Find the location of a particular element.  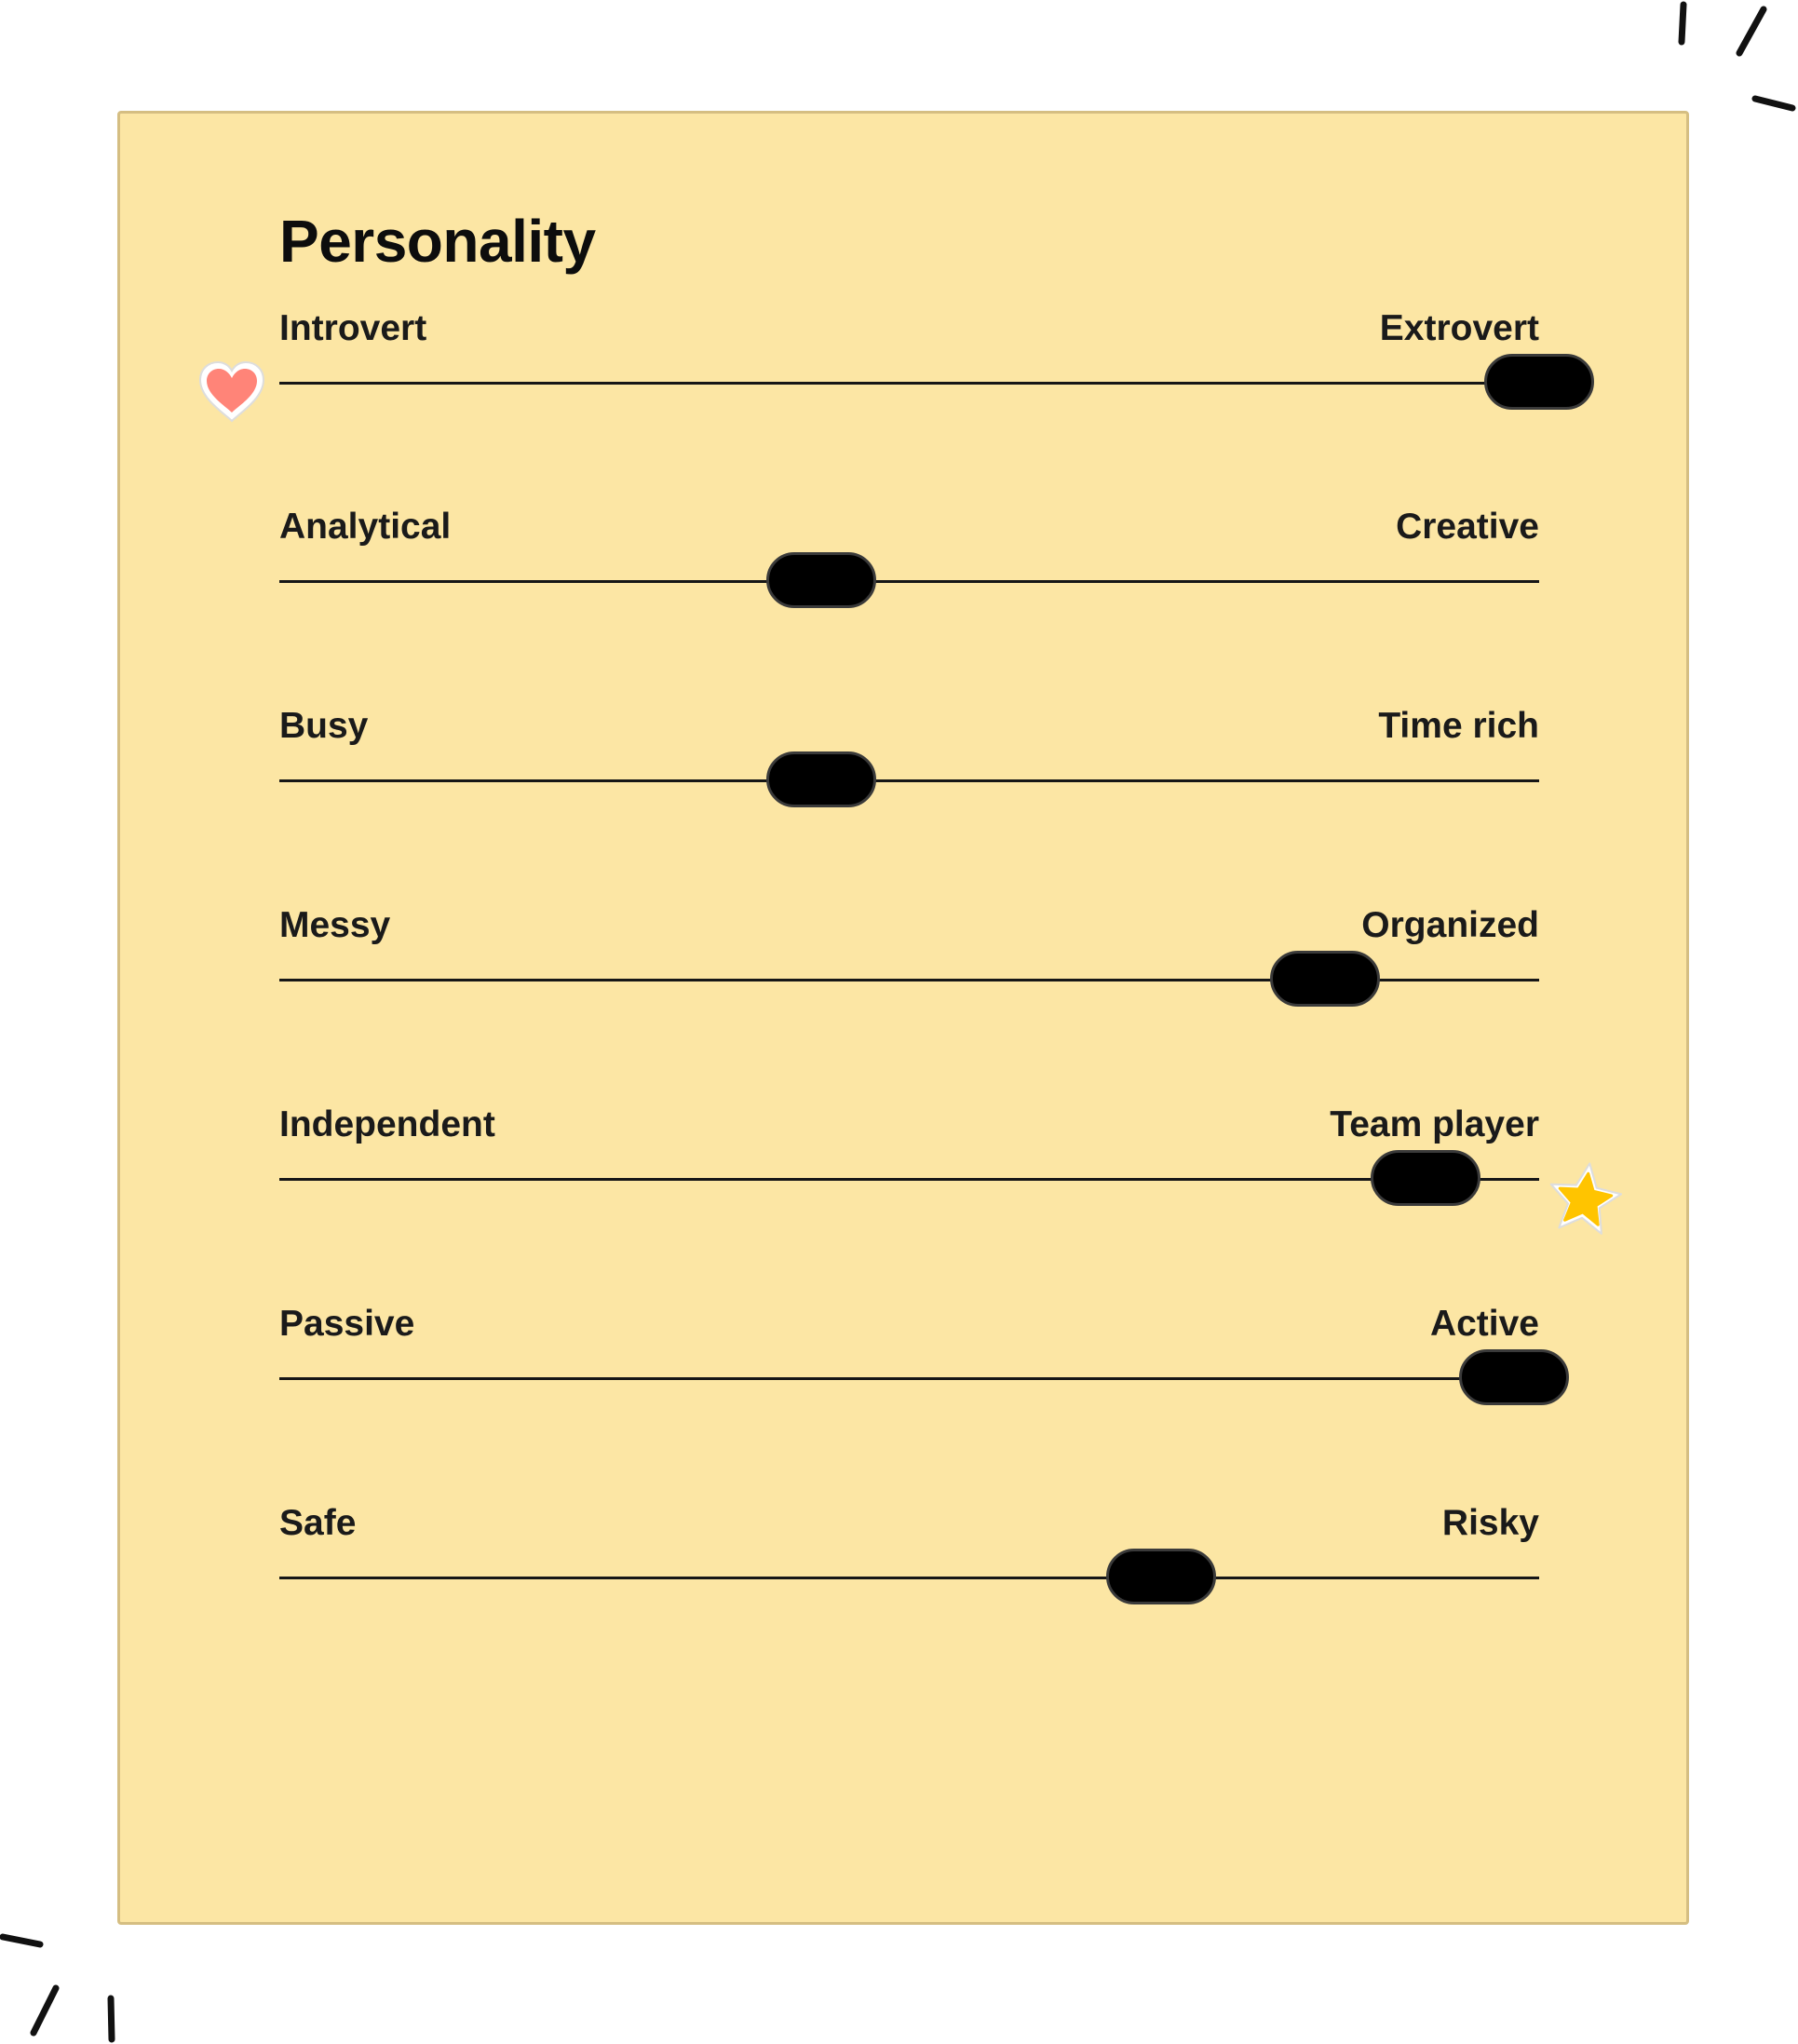

slider-row: Passive Active is located at coordinates (924, 1360).